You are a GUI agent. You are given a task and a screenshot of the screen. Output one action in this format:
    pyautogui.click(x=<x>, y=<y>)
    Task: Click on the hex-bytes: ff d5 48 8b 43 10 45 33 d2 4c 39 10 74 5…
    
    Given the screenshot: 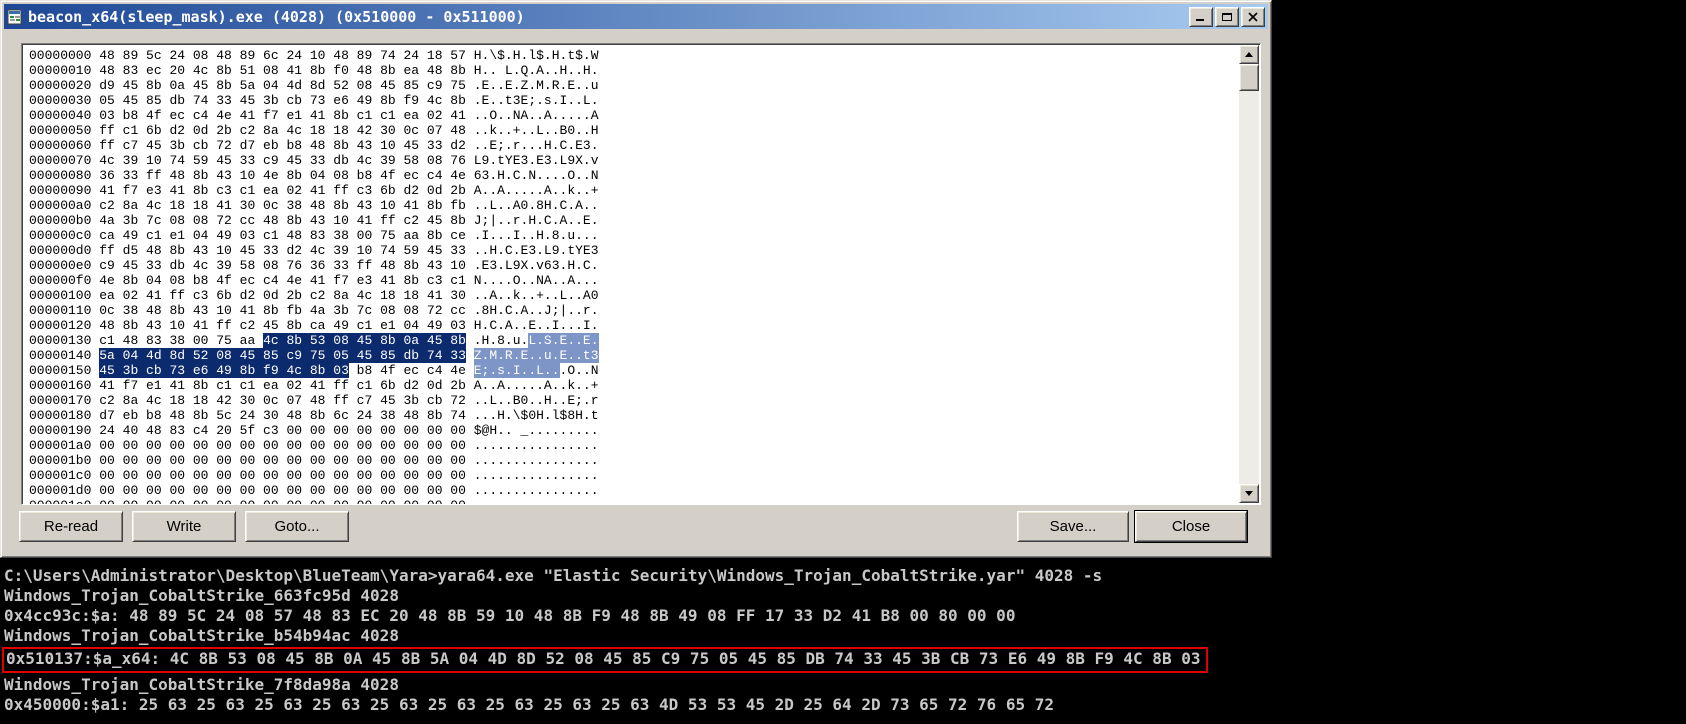 What is the action you would take?
    pyautogui.click(x=282, y=250)
    